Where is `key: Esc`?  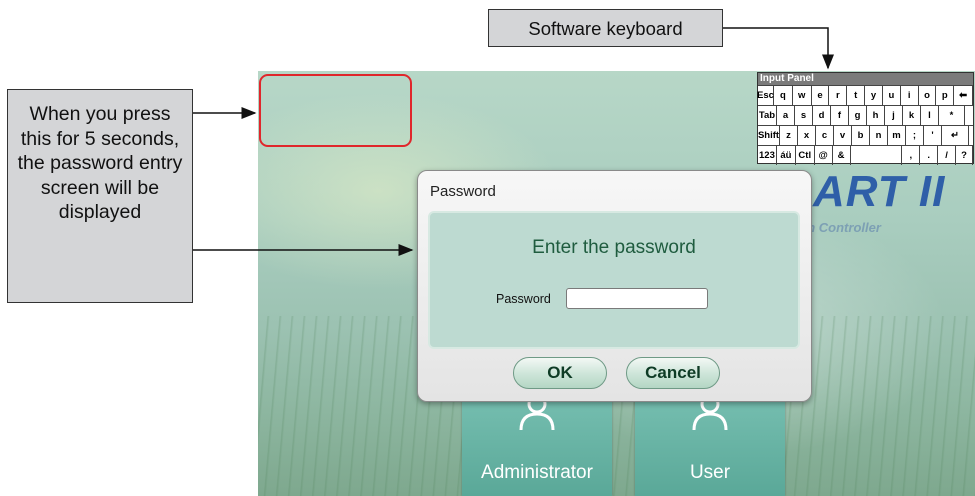 key: Esc is located at coordinates (765, 95).